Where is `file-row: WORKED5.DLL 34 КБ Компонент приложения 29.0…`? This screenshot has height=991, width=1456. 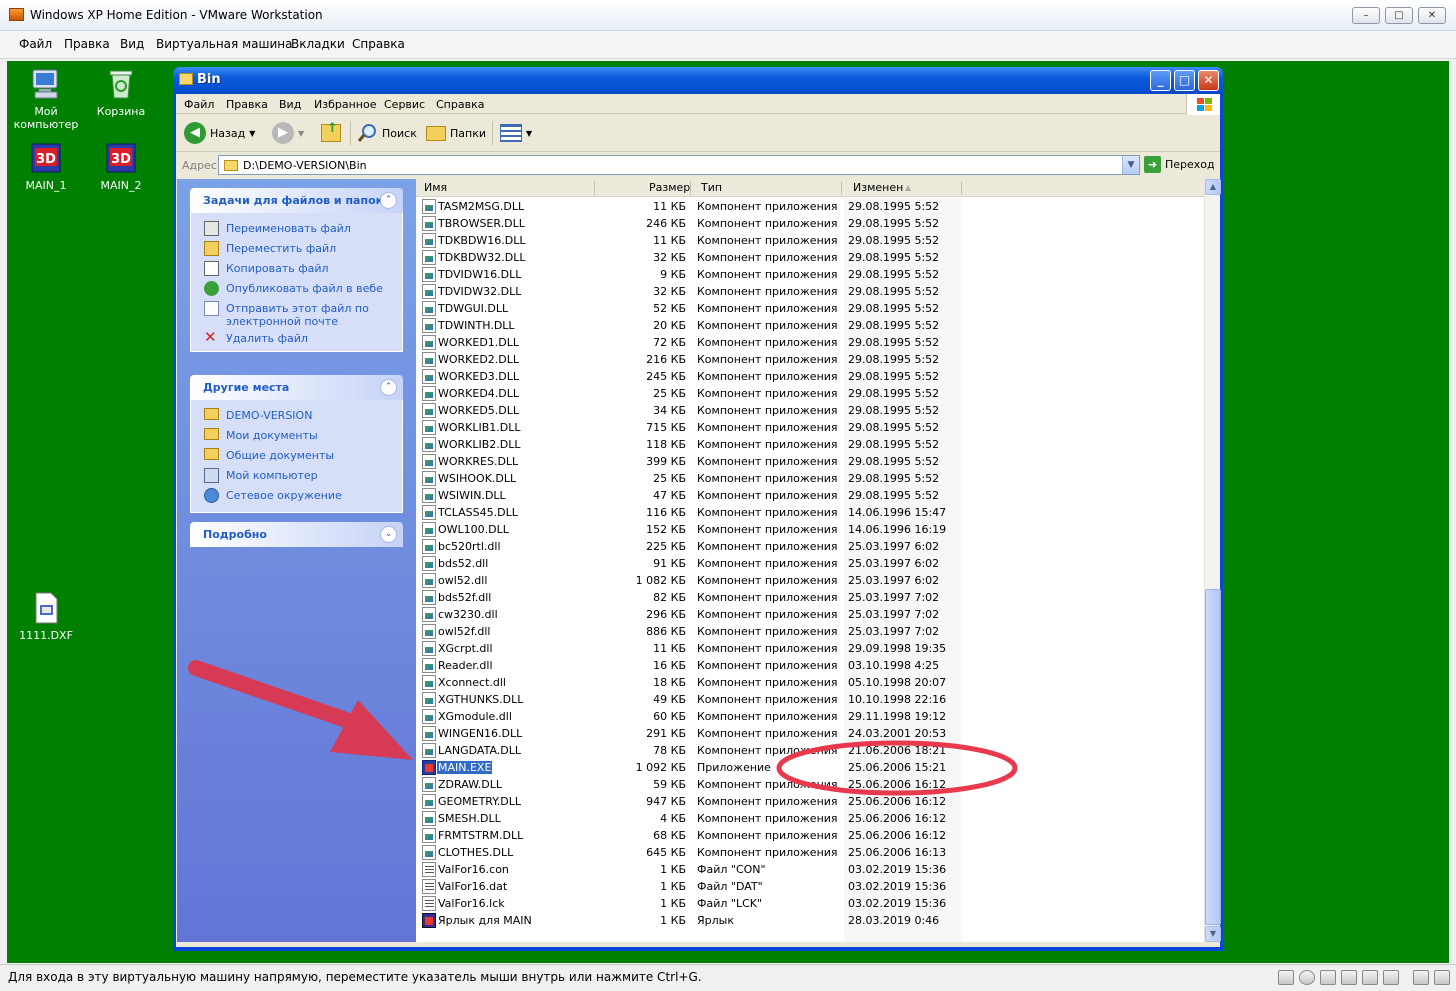
file-row: WORKED5.DLL 34 КБ Компонент приложения 29.0… is located at coordinates (810, 410).